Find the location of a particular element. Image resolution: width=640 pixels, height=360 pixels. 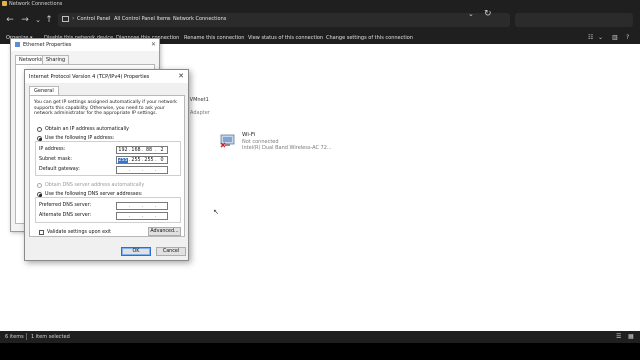

ip-address-field: 192 . 168 . 88 . 2 is located at coordinates (142, 150).